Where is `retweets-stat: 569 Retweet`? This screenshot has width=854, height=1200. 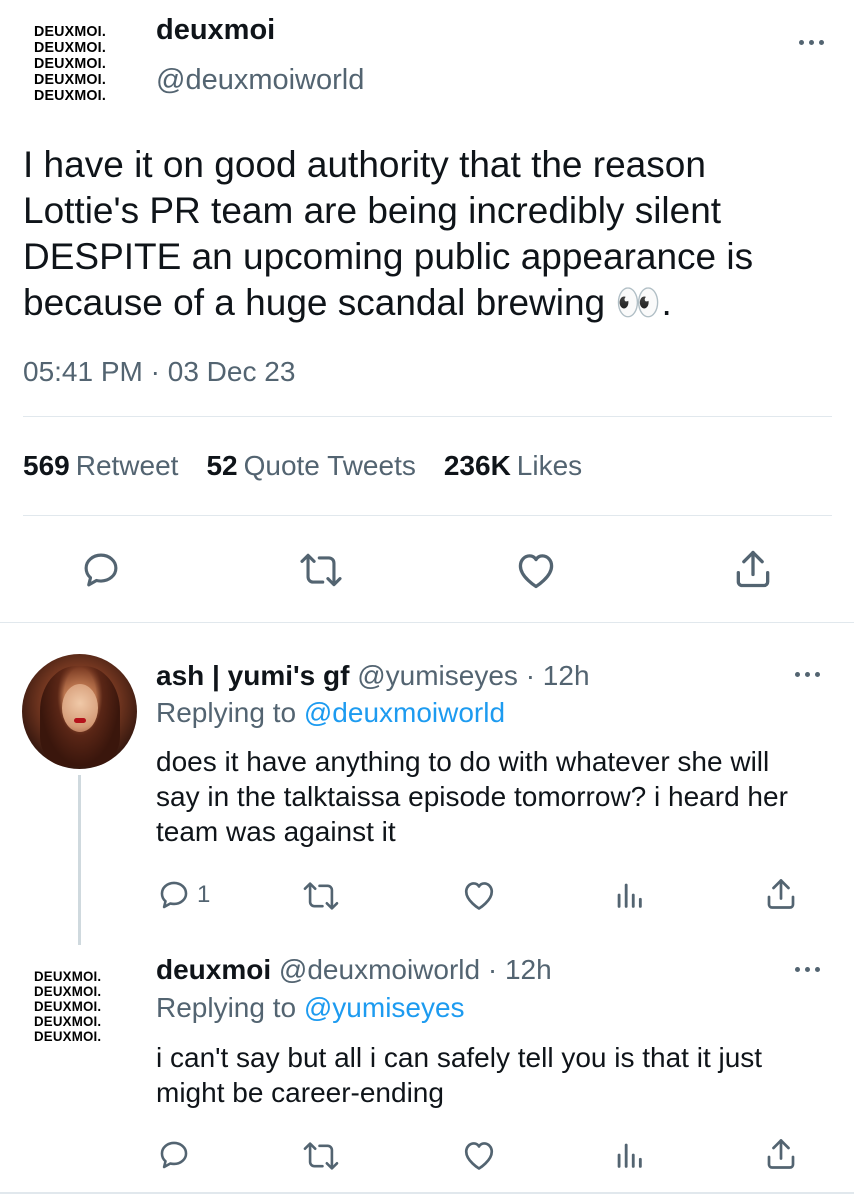
retweets-stat: 569 Retweet is located at coordinates (100, 466).